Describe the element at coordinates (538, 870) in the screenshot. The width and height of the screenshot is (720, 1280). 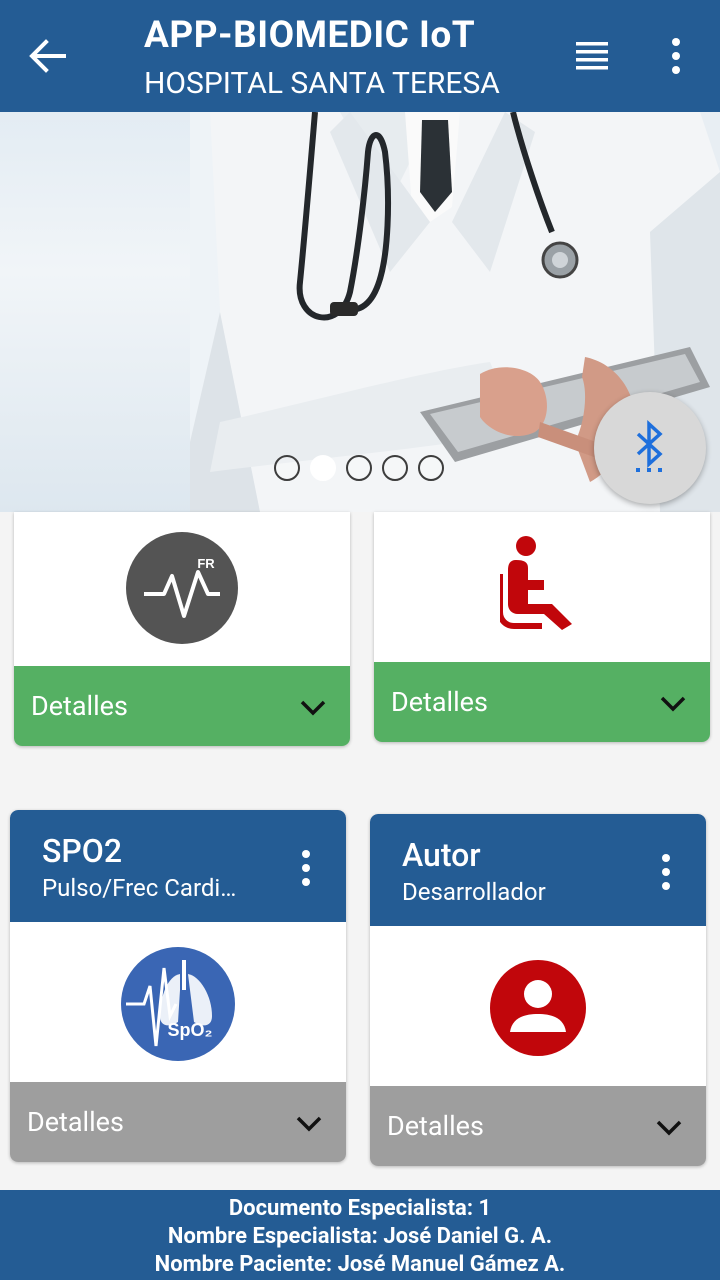
I see `card-header: Autor Desarrollador` at that location.